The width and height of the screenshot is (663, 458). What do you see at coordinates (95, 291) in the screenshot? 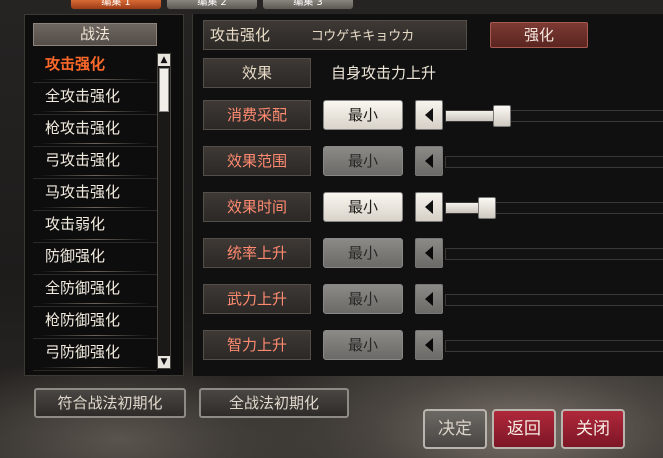
I see `skill-list-item: 全防御强化` at bounding box center [95, 291].